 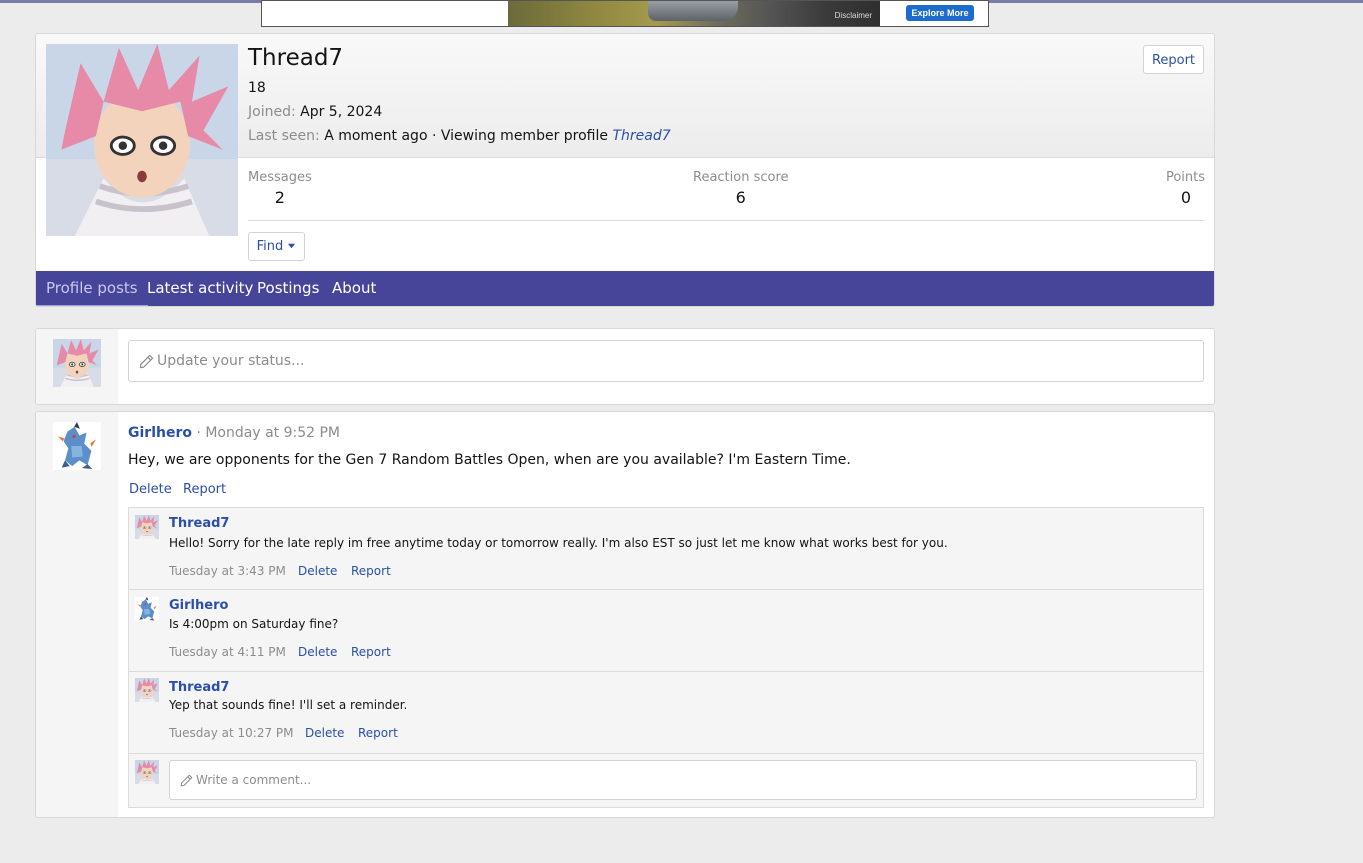 I want to click on tab-profile-posts: Profile posts, so click(x=92, y=288).